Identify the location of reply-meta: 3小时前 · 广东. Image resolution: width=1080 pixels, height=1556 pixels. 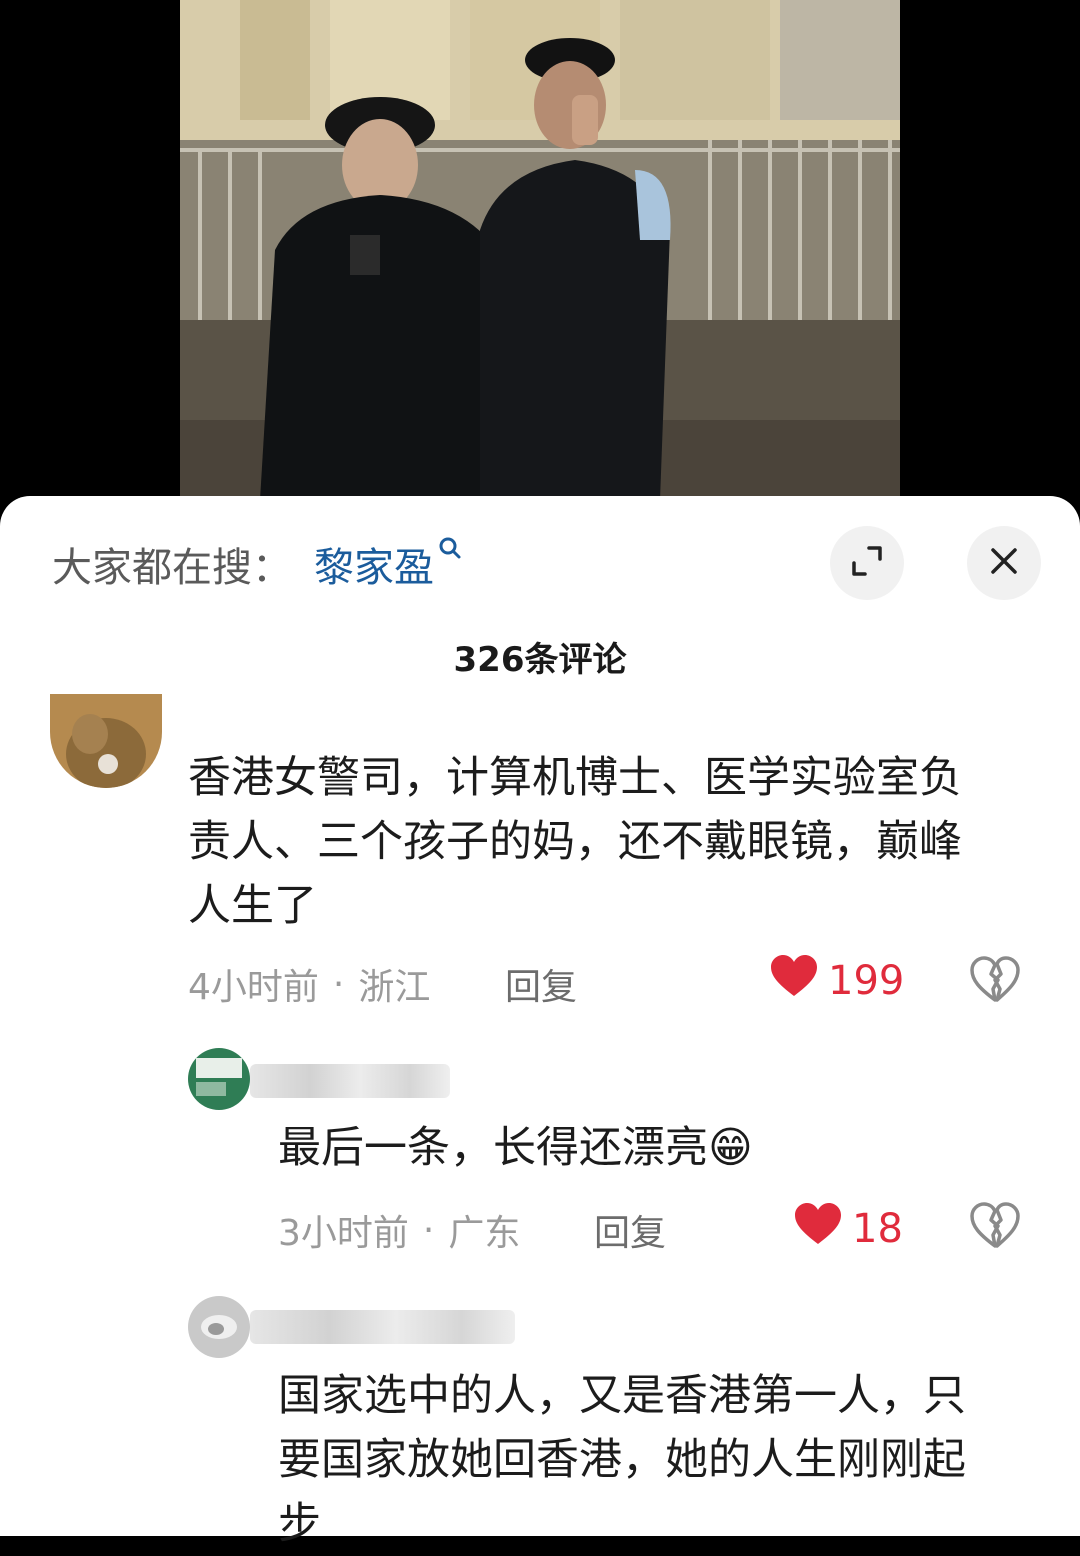
(399, 1230).